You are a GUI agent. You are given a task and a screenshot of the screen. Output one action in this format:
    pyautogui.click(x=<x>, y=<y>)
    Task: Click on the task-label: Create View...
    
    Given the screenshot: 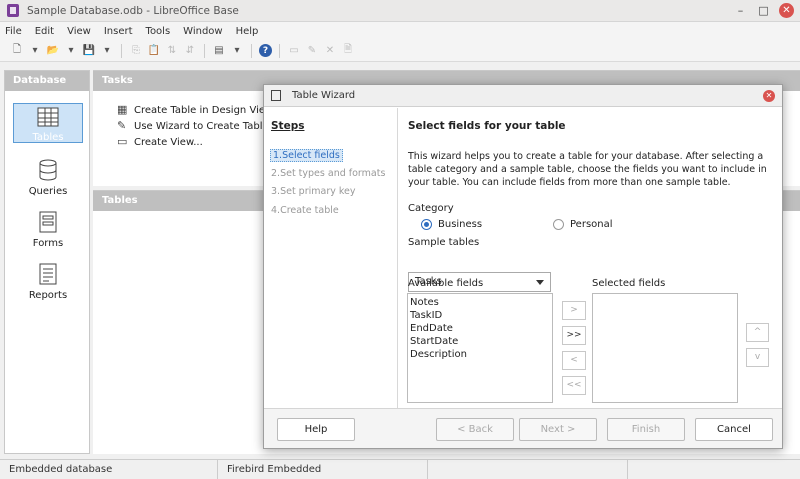 What is the action you would take?
    pyautogui.click(x=168, y=142)
    